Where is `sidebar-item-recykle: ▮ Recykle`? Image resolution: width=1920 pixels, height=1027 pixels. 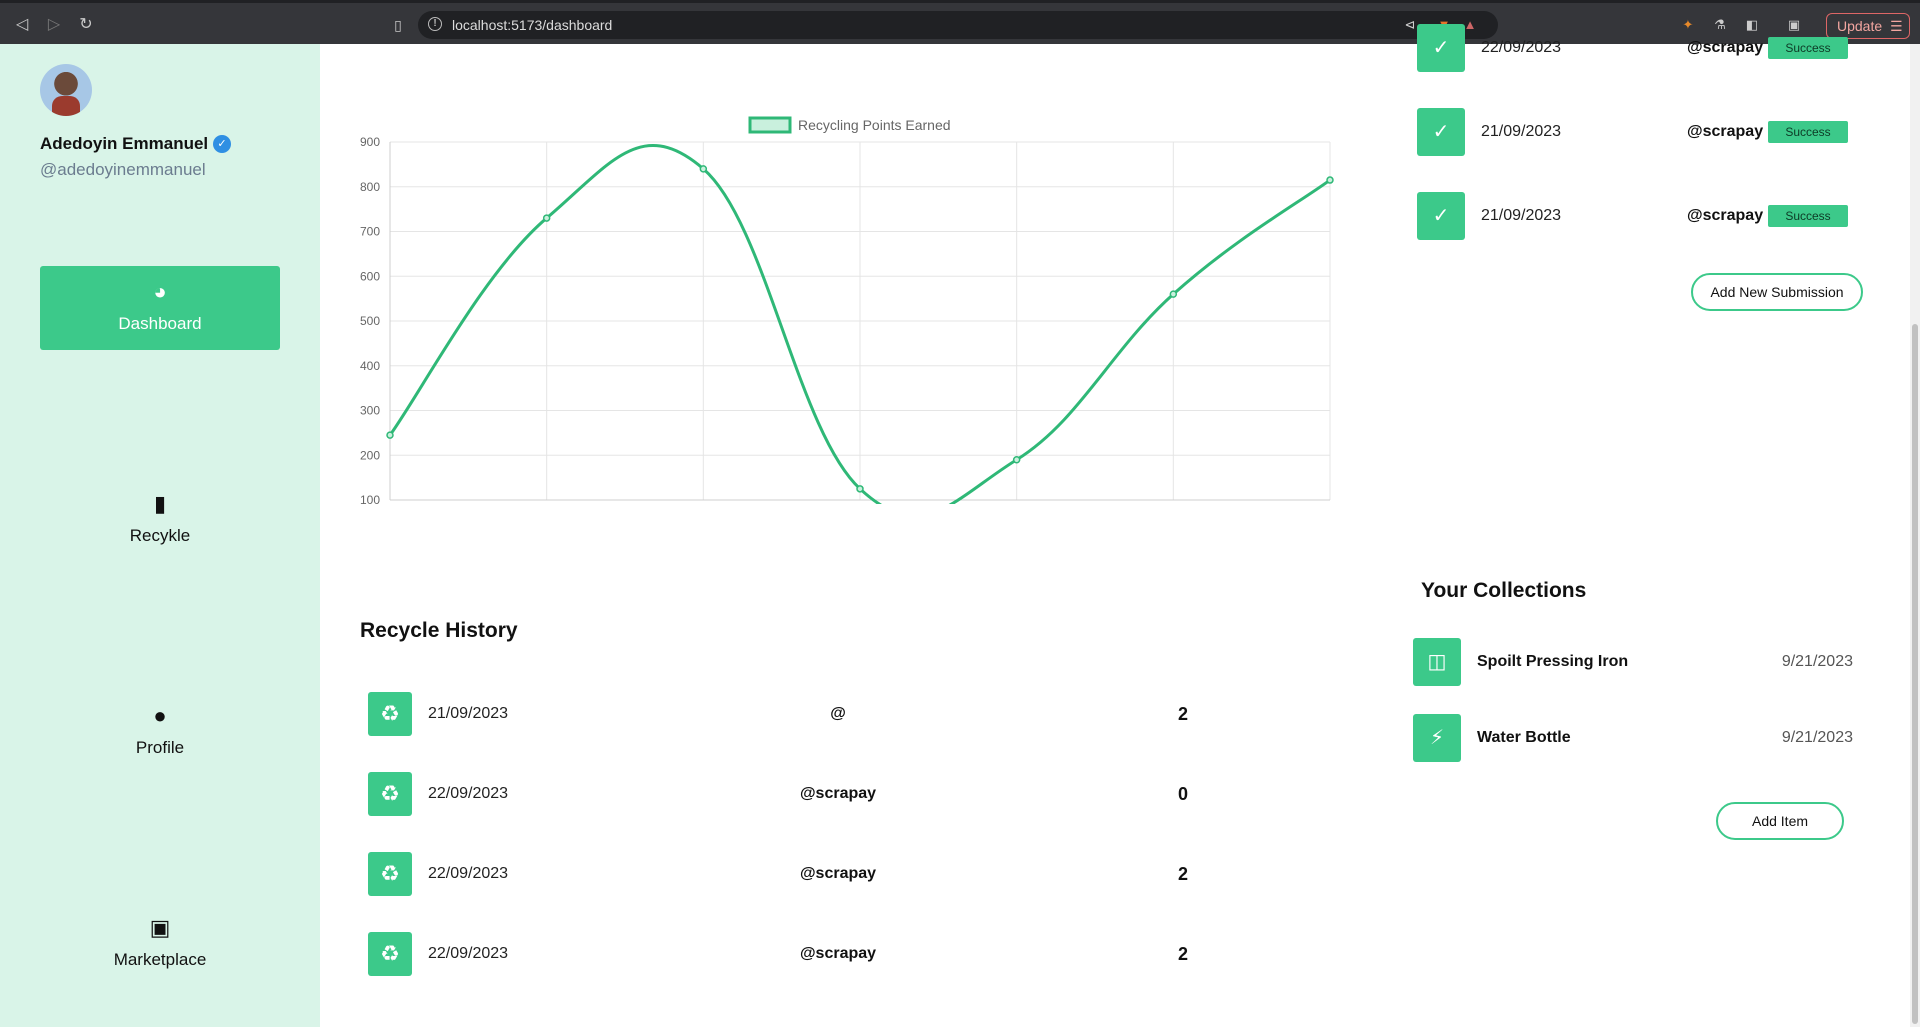
sidebar-item-recykle: ▮ Recykle is located at coordinates (160, 520).